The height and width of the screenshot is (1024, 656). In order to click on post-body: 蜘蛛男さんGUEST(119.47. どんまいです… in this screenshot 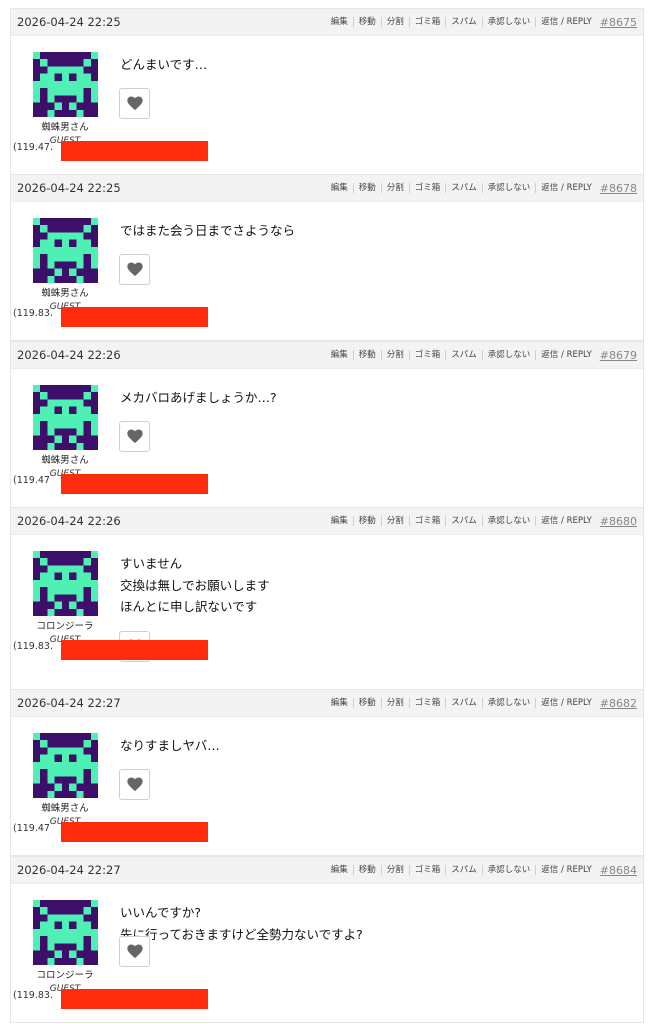, I will do `click(327, 105)`.